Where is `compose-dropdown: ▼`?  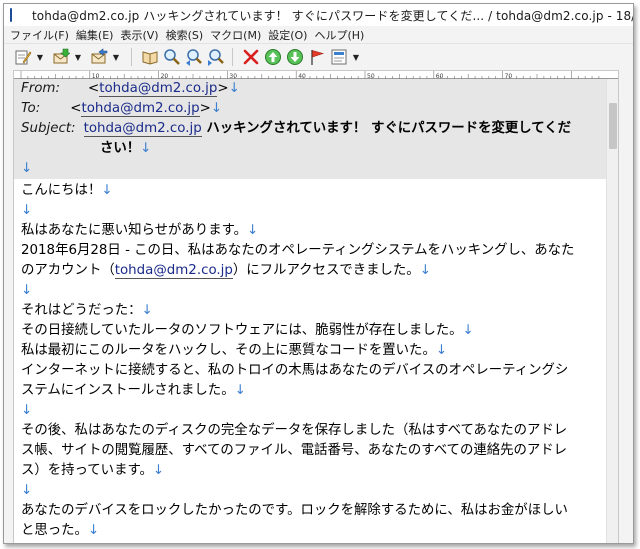 compose-dropdown: ▼ is located at coordinates (40, 57).